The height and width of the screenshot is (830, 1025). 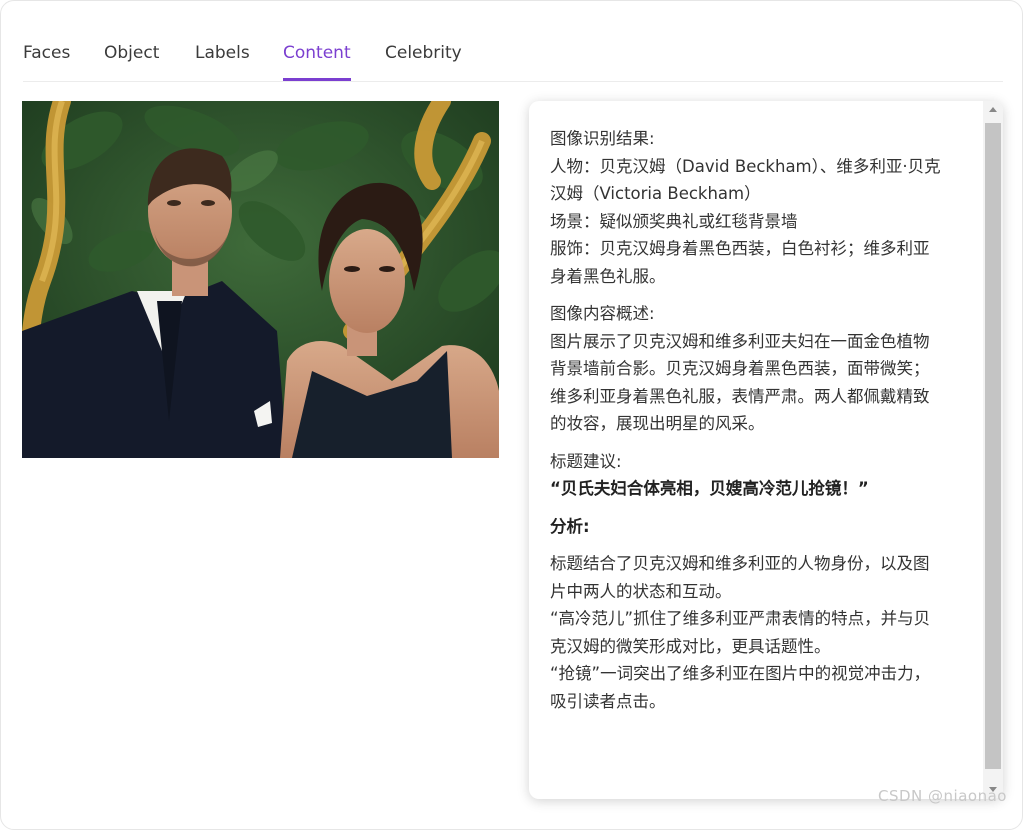 I want to click on summary-line: 维多利亚身着黑色礼服，表情严肃。两人都佩戴精致, so click(x=740, y=396).